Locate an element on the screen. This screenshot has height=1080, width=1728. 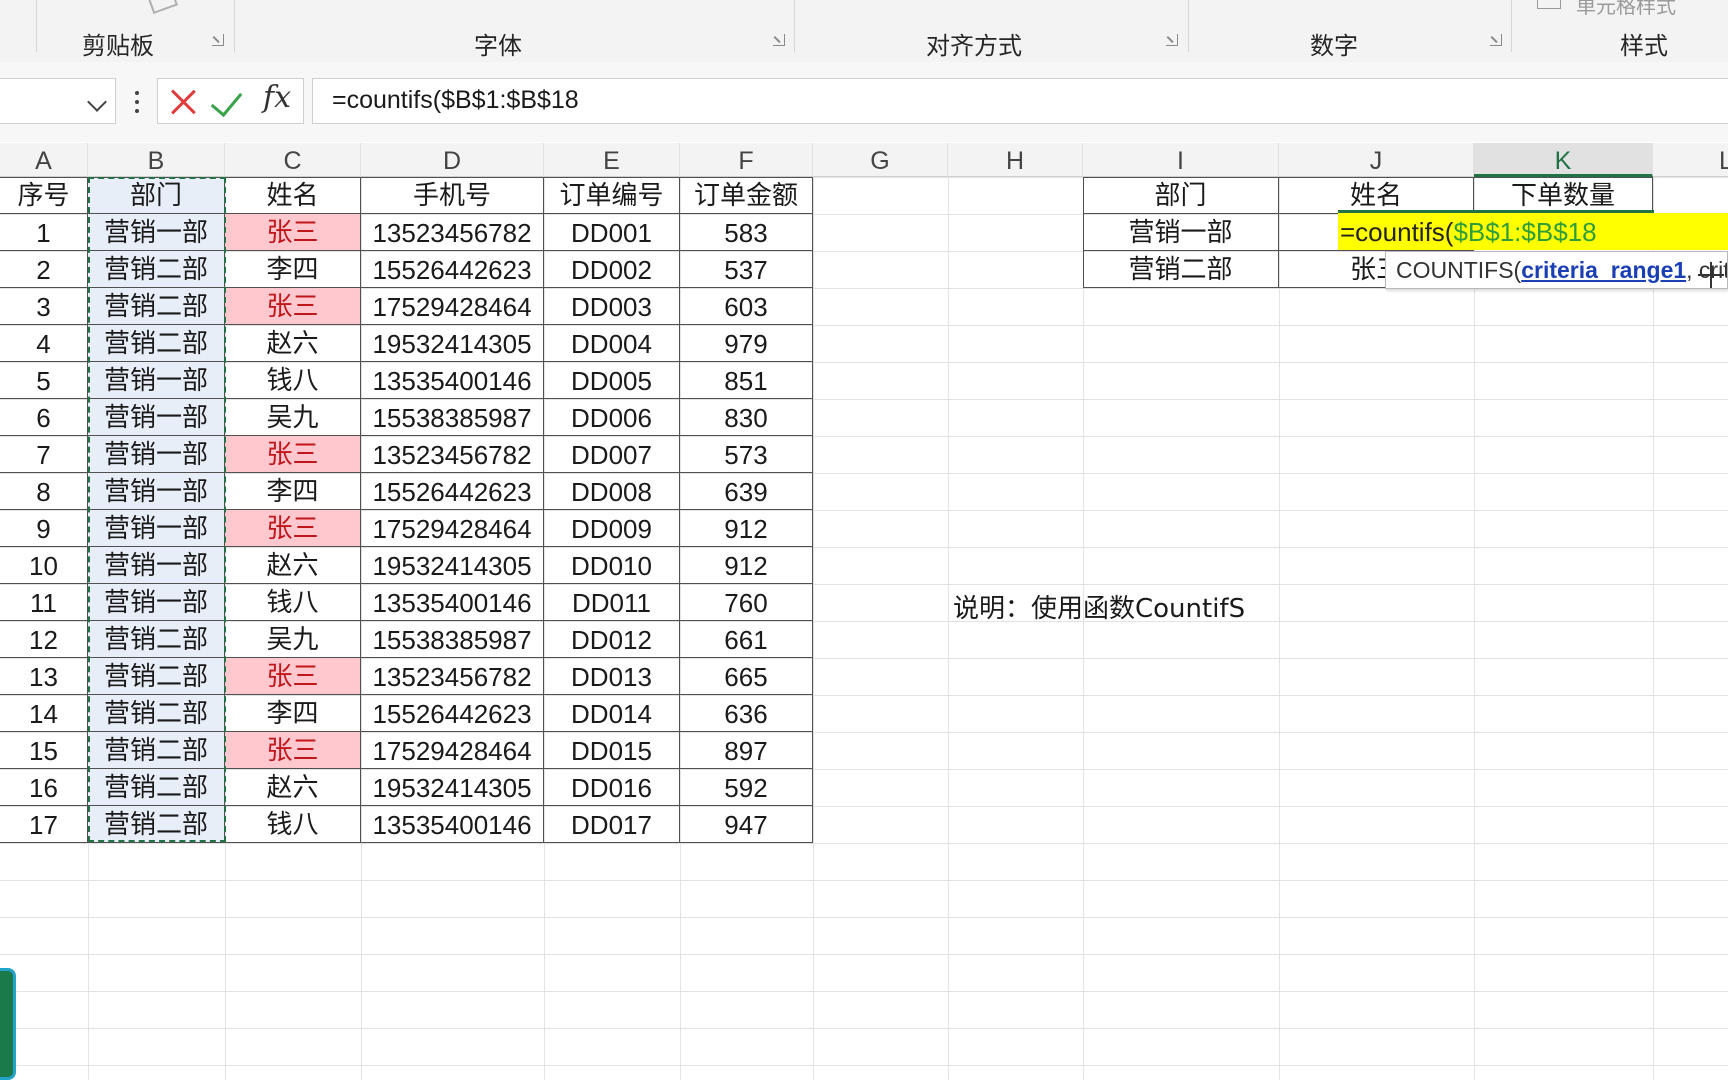
table-cell-phone: 13523456782 is located at coordinates (452, 676).